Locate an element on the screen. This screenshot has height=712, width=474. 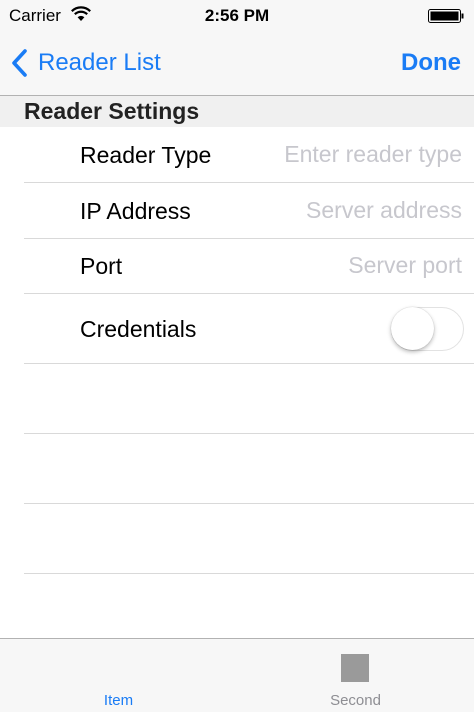
back-button-label: Reader List is located at coordinates (99, 62).